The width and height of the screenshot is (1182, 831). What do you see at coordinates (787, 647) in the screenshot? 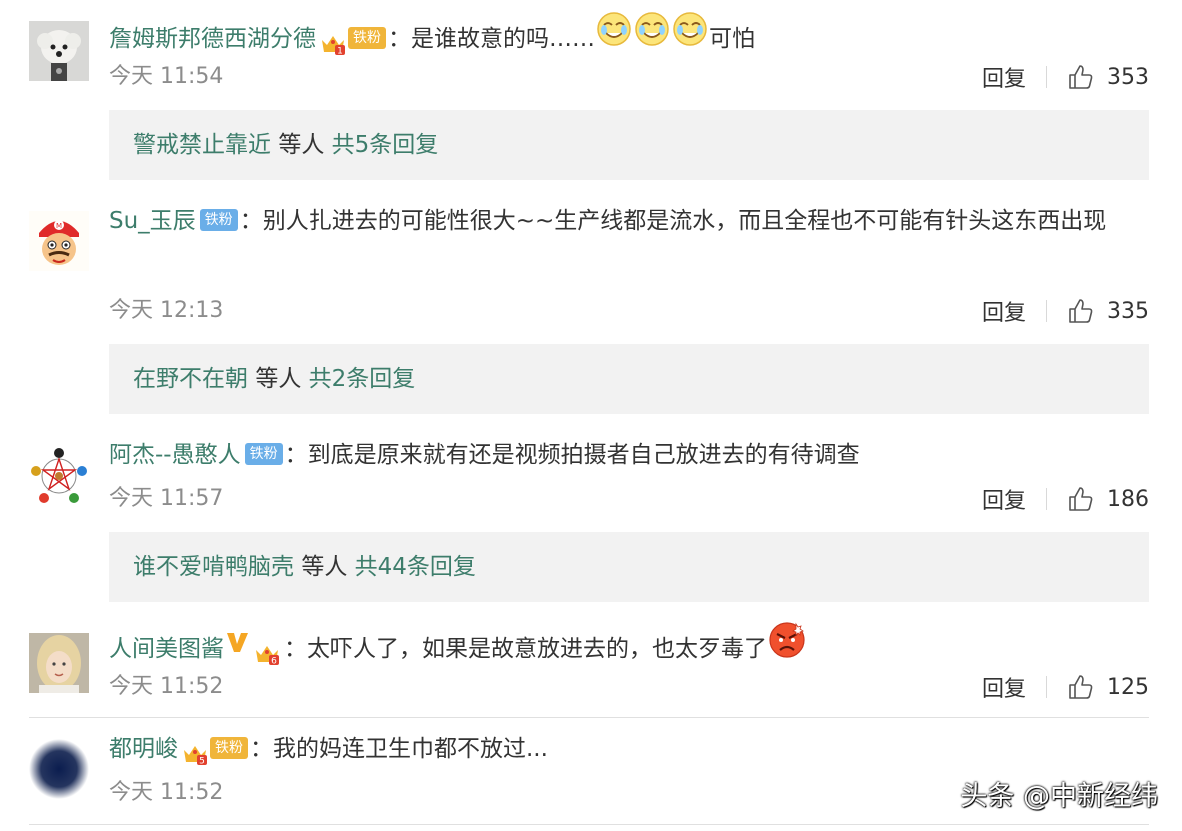
I see `angry-emoji` at bounding box center [787, 647].